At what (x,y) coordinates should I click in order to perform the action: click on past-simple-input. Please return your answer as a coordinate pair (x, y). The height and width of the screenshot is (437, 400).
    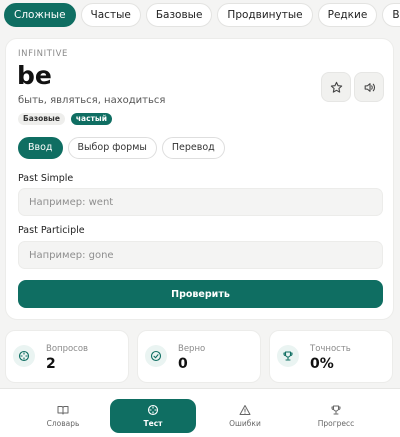
    Looking at the image, I should click on (200, 202).